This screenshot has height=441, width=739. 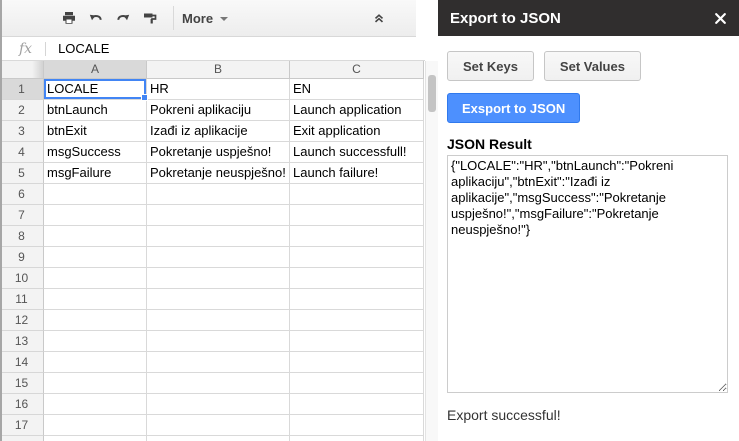 What do you see at coordinates (22, 152) in the screenshot?
I see `row-header-4: 4` at bounding box center [22, 152].